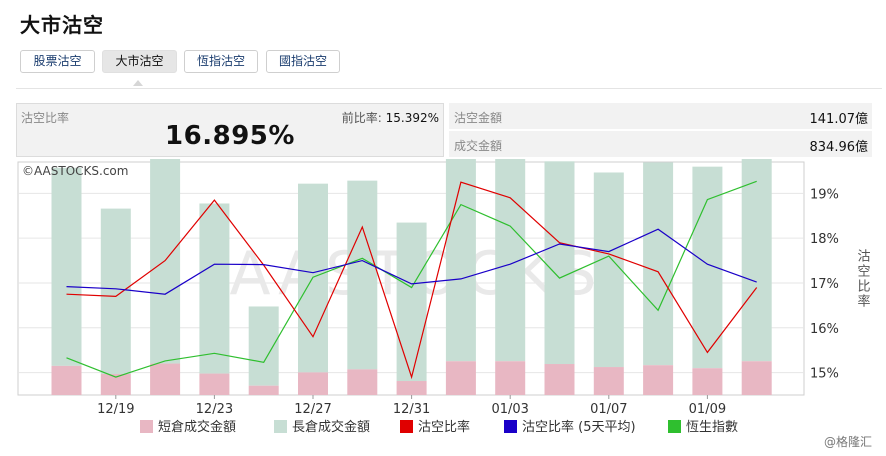  What do you see at coordinates (146, 426) in the screenshot?
I see `legend-short-turnover-swatch` at bounding box center [146, 426].